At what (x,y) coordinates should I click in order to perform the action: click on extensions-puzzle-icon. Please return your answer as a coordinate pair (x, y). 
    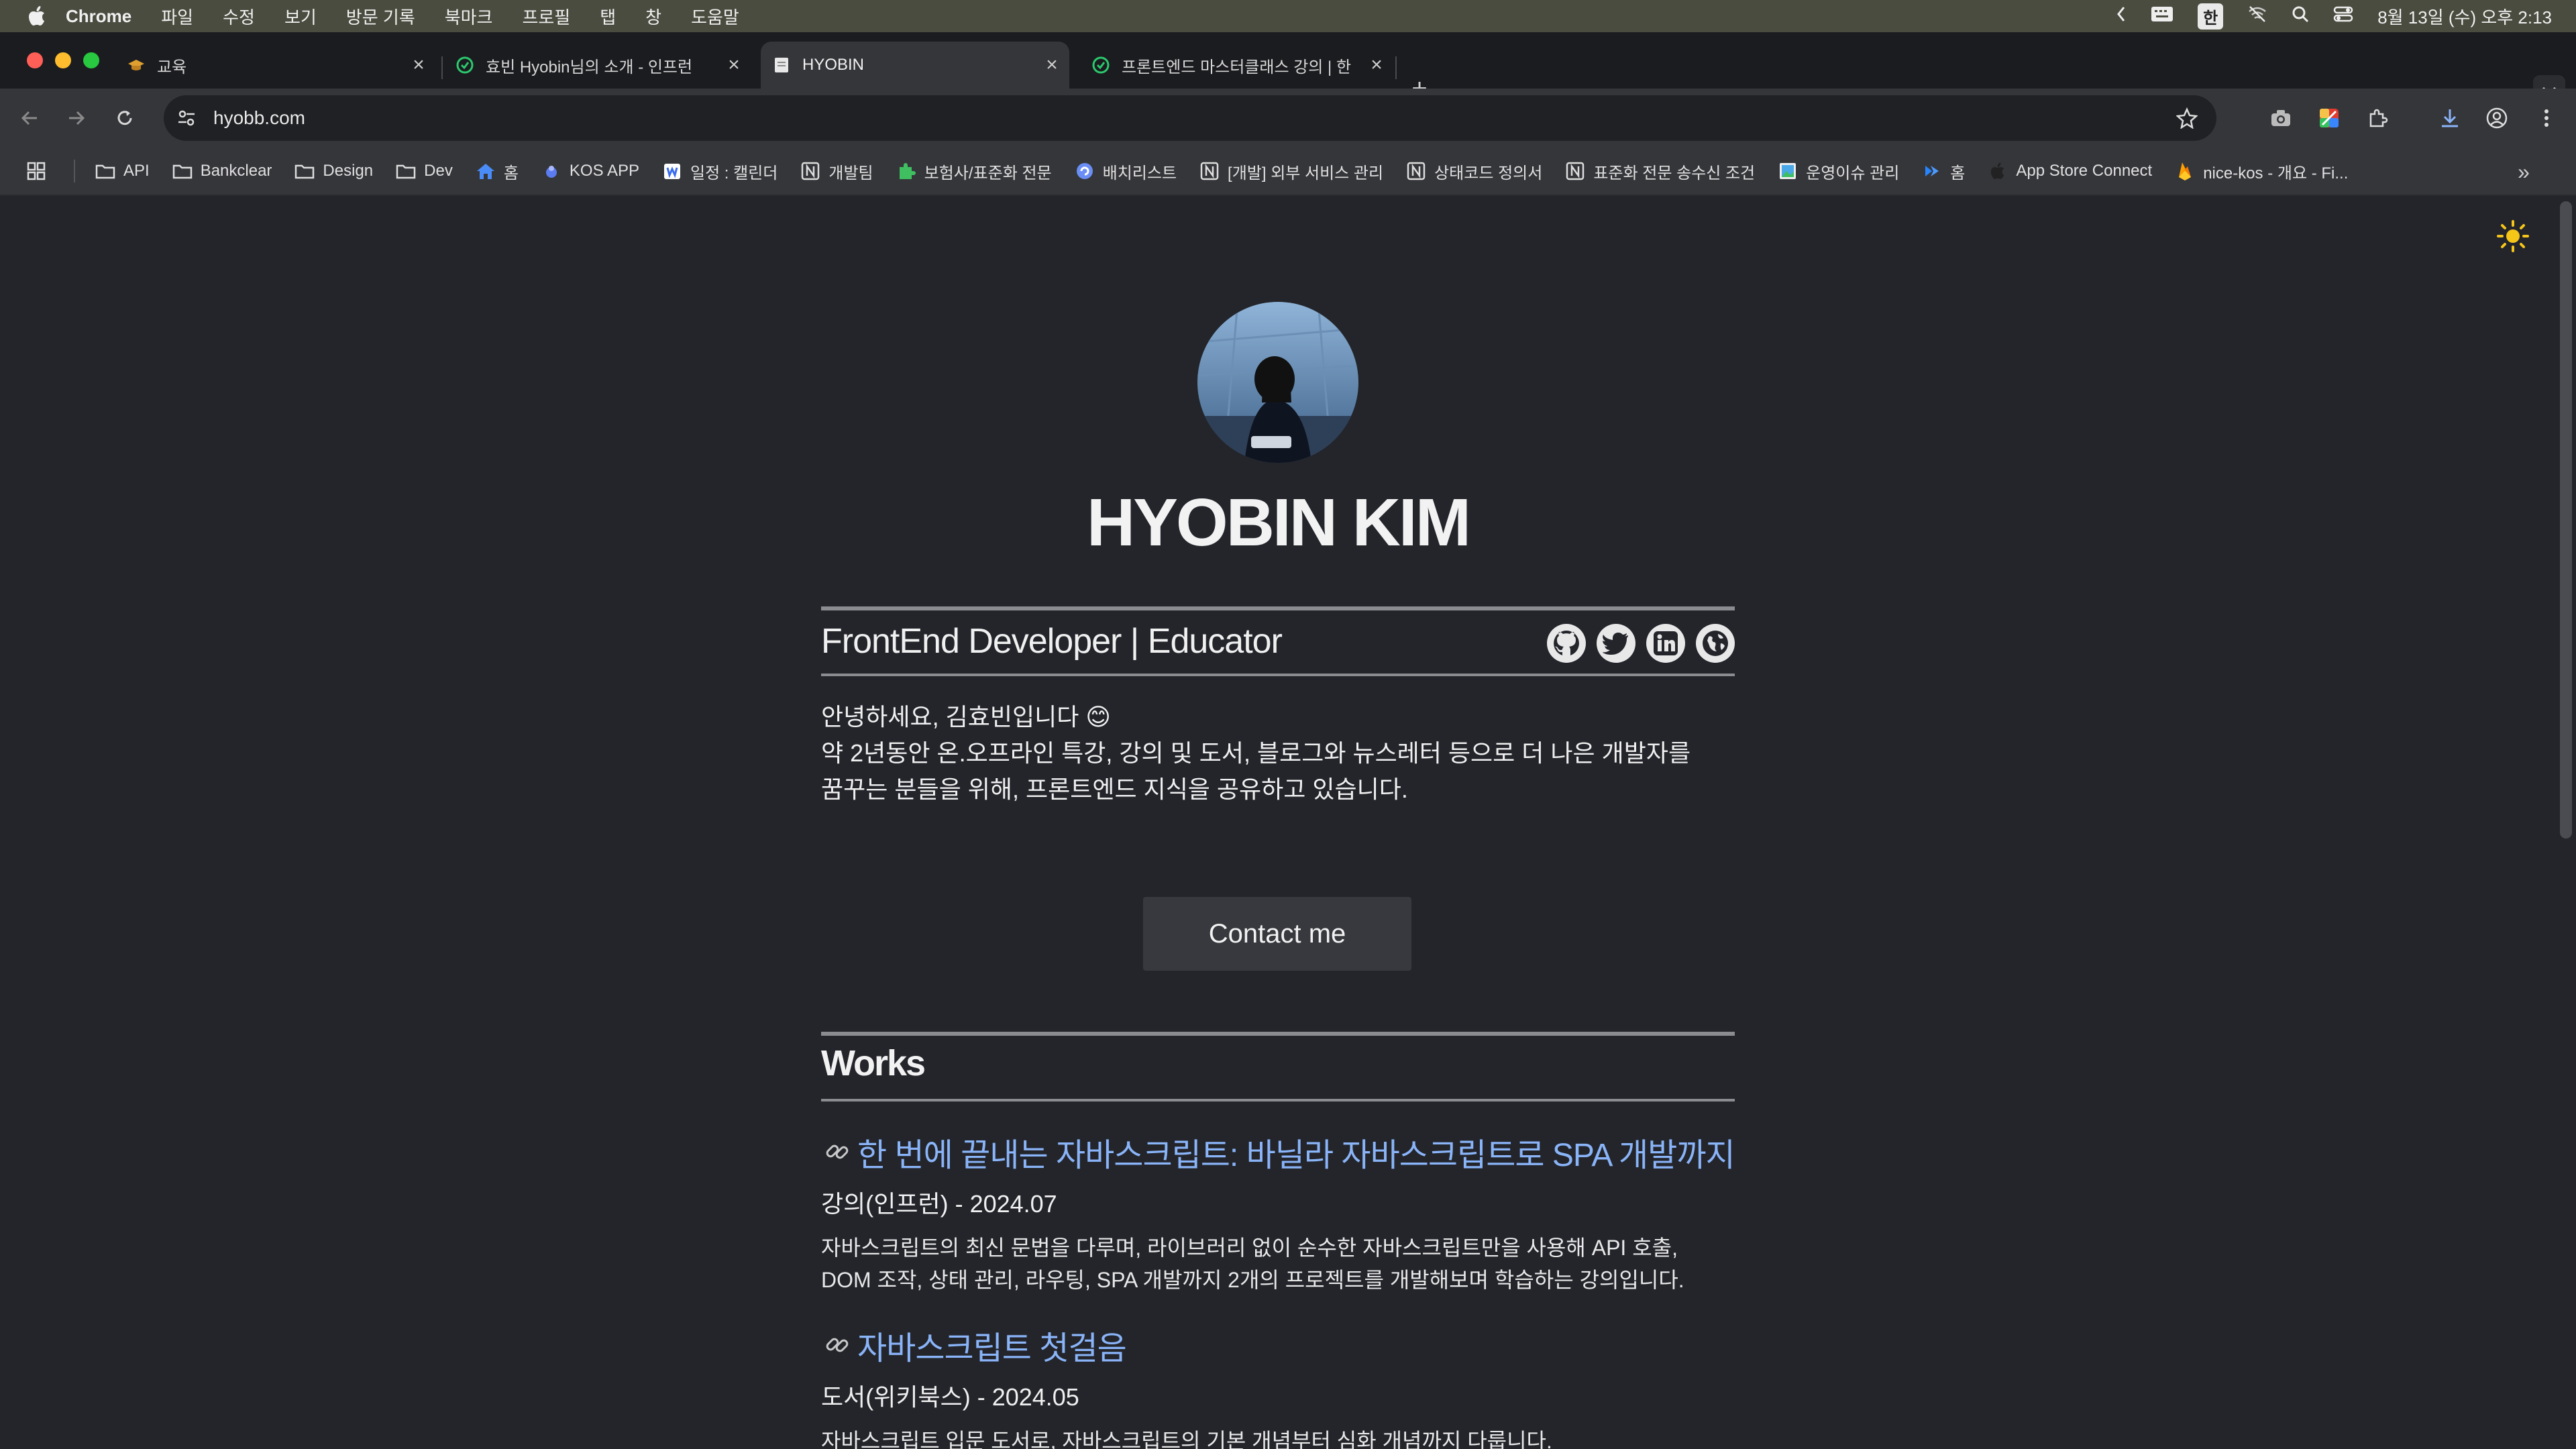
    Looking at the image, I should click on (2377, 118).